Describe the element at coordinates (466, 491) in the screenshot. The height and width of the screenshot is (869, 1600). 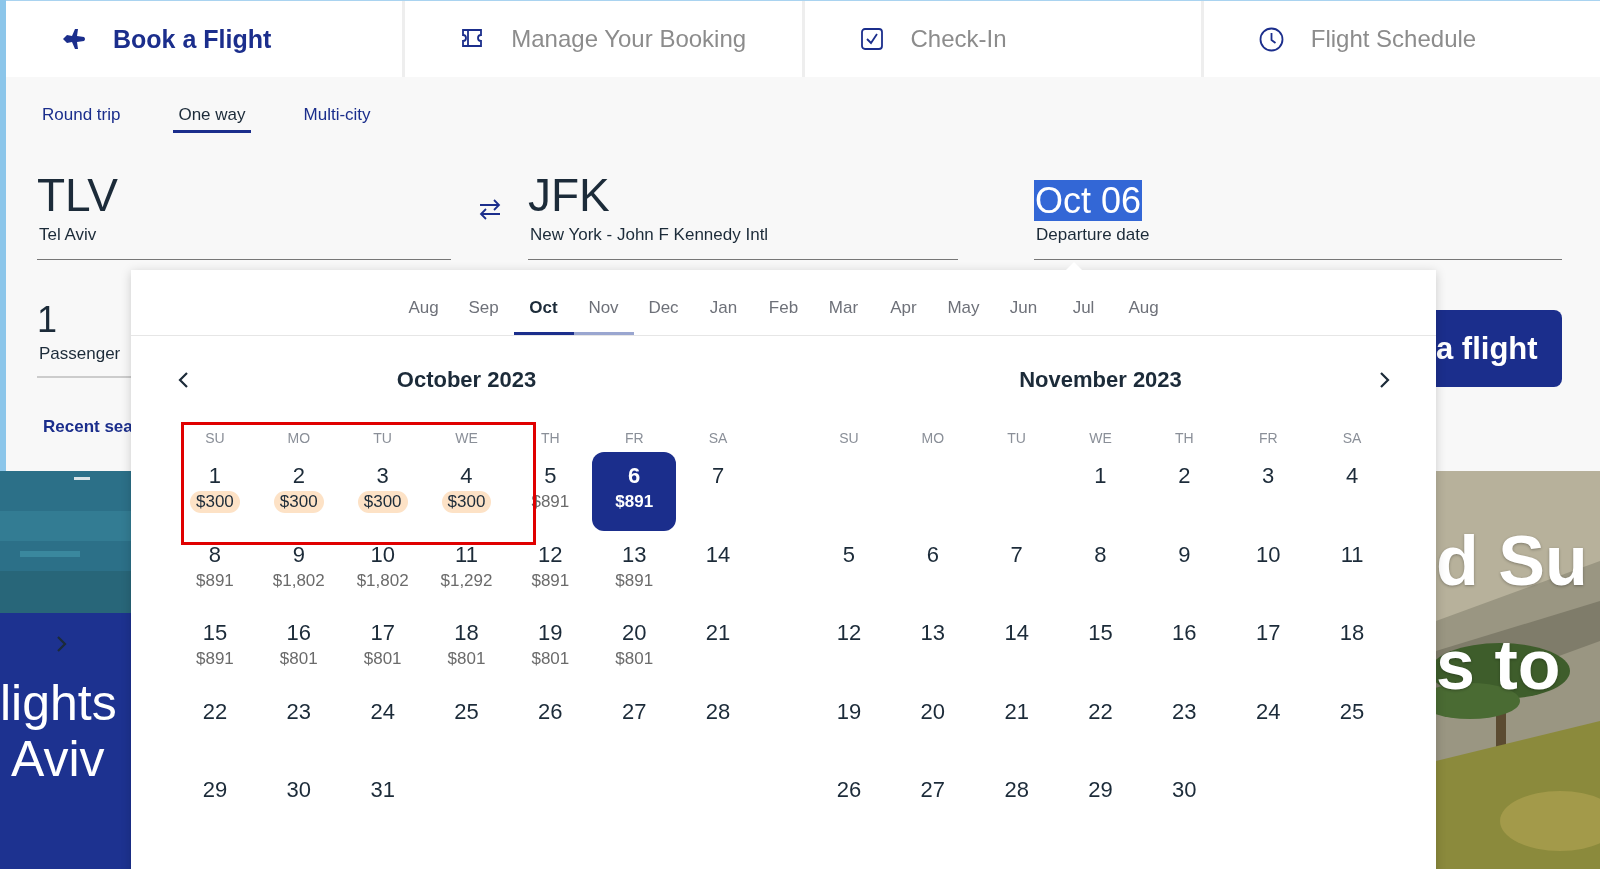
I see `day-cell: 4 $300` at that location.